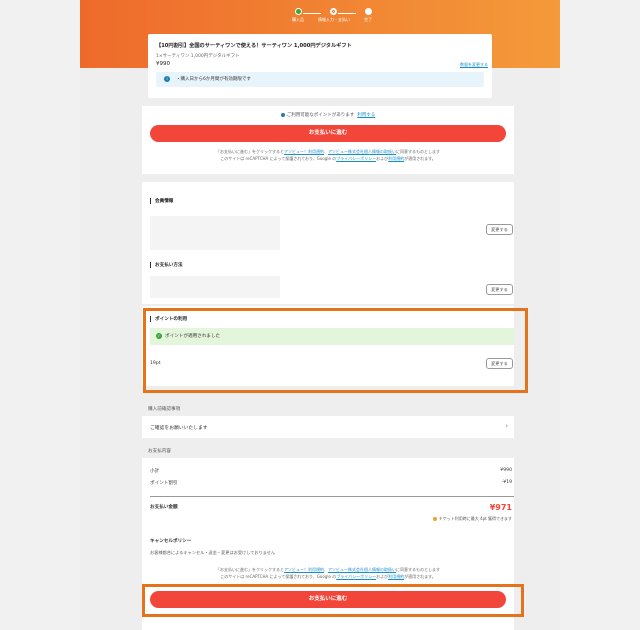  Describe the element at coordinates (164, 409) in the screenshot. I see `confirm-section-title: 購入前確認事項` at that location.